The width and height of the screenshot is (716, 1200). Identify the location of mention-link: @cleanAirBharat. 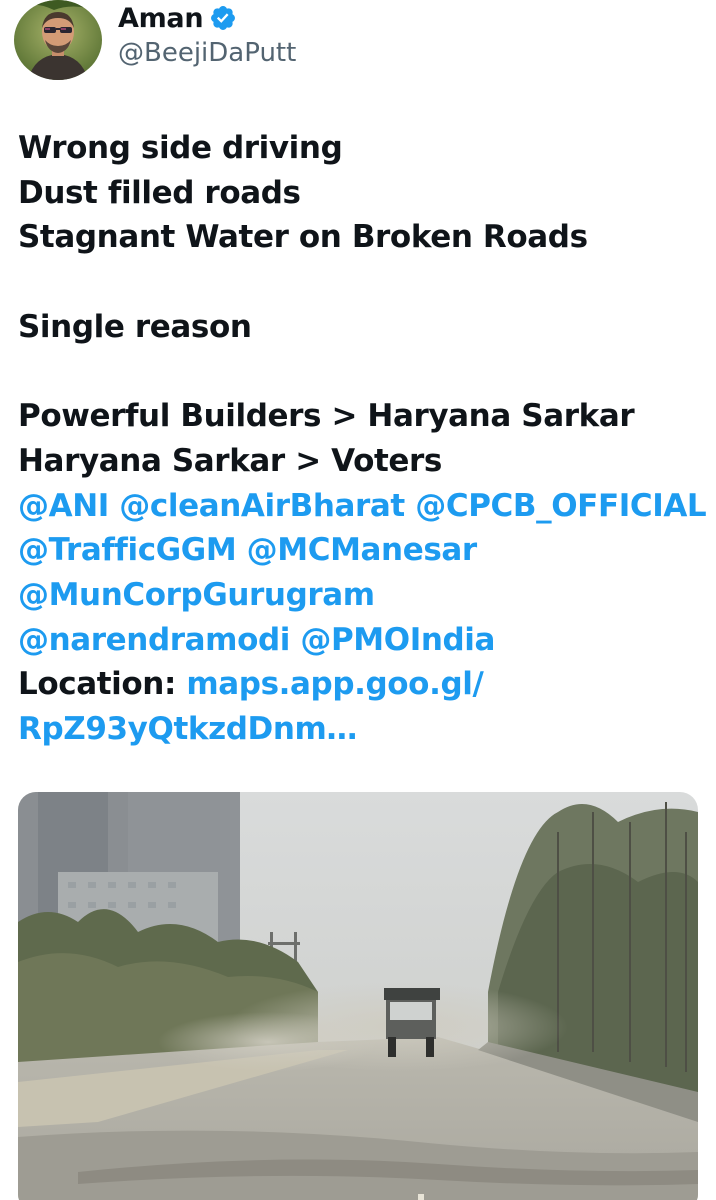
(262, 506).